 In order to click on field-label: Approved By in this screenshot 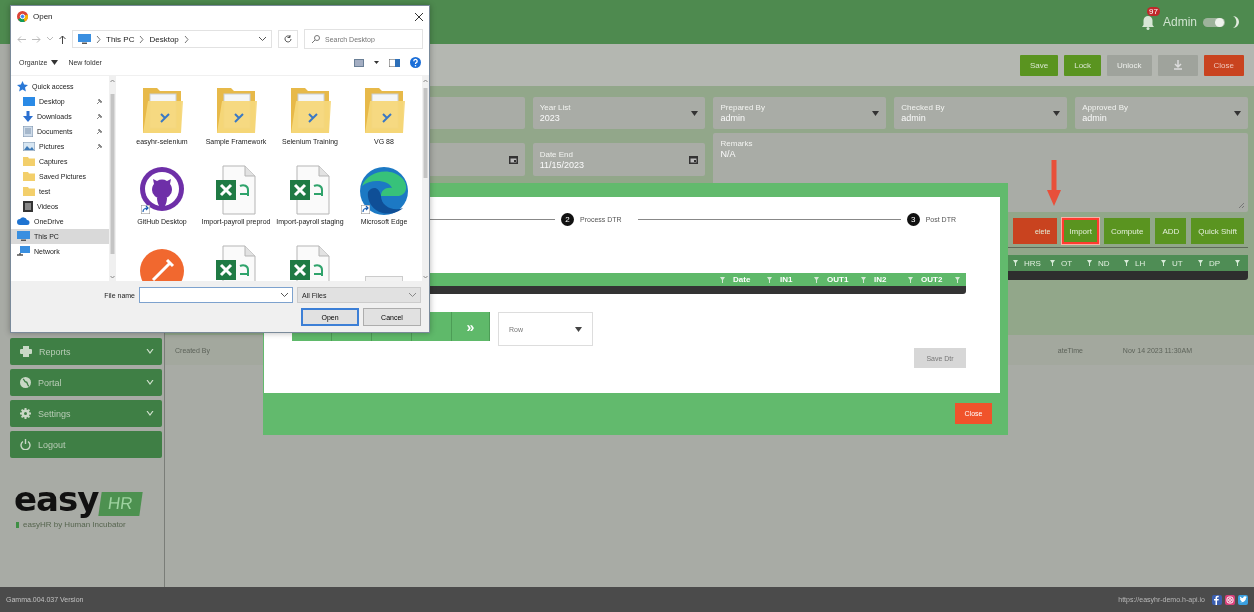, I will do `click(1105, 107)`.